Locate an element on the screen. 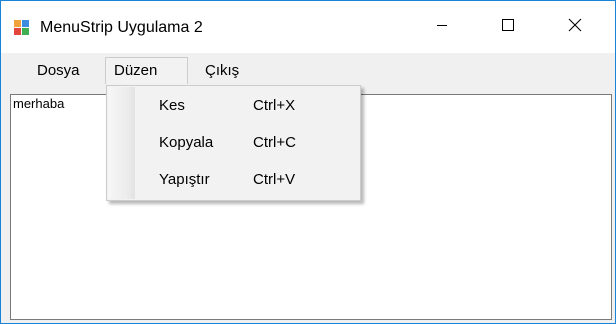 The height and width of the screenshot is (324, 616). menu-dosya: Dosya is located at coordinates (58, 70).